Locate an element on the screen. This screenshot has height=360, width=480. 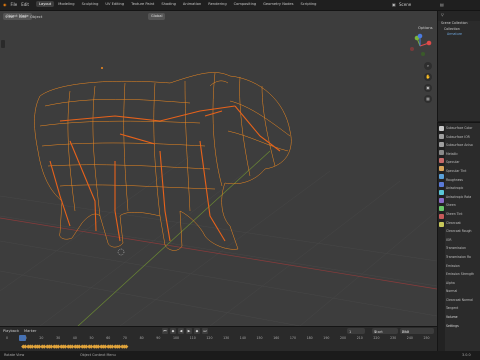
outliner-panel: ▽ Scene Collection Collection Armature is located at coordinates (458, 66).